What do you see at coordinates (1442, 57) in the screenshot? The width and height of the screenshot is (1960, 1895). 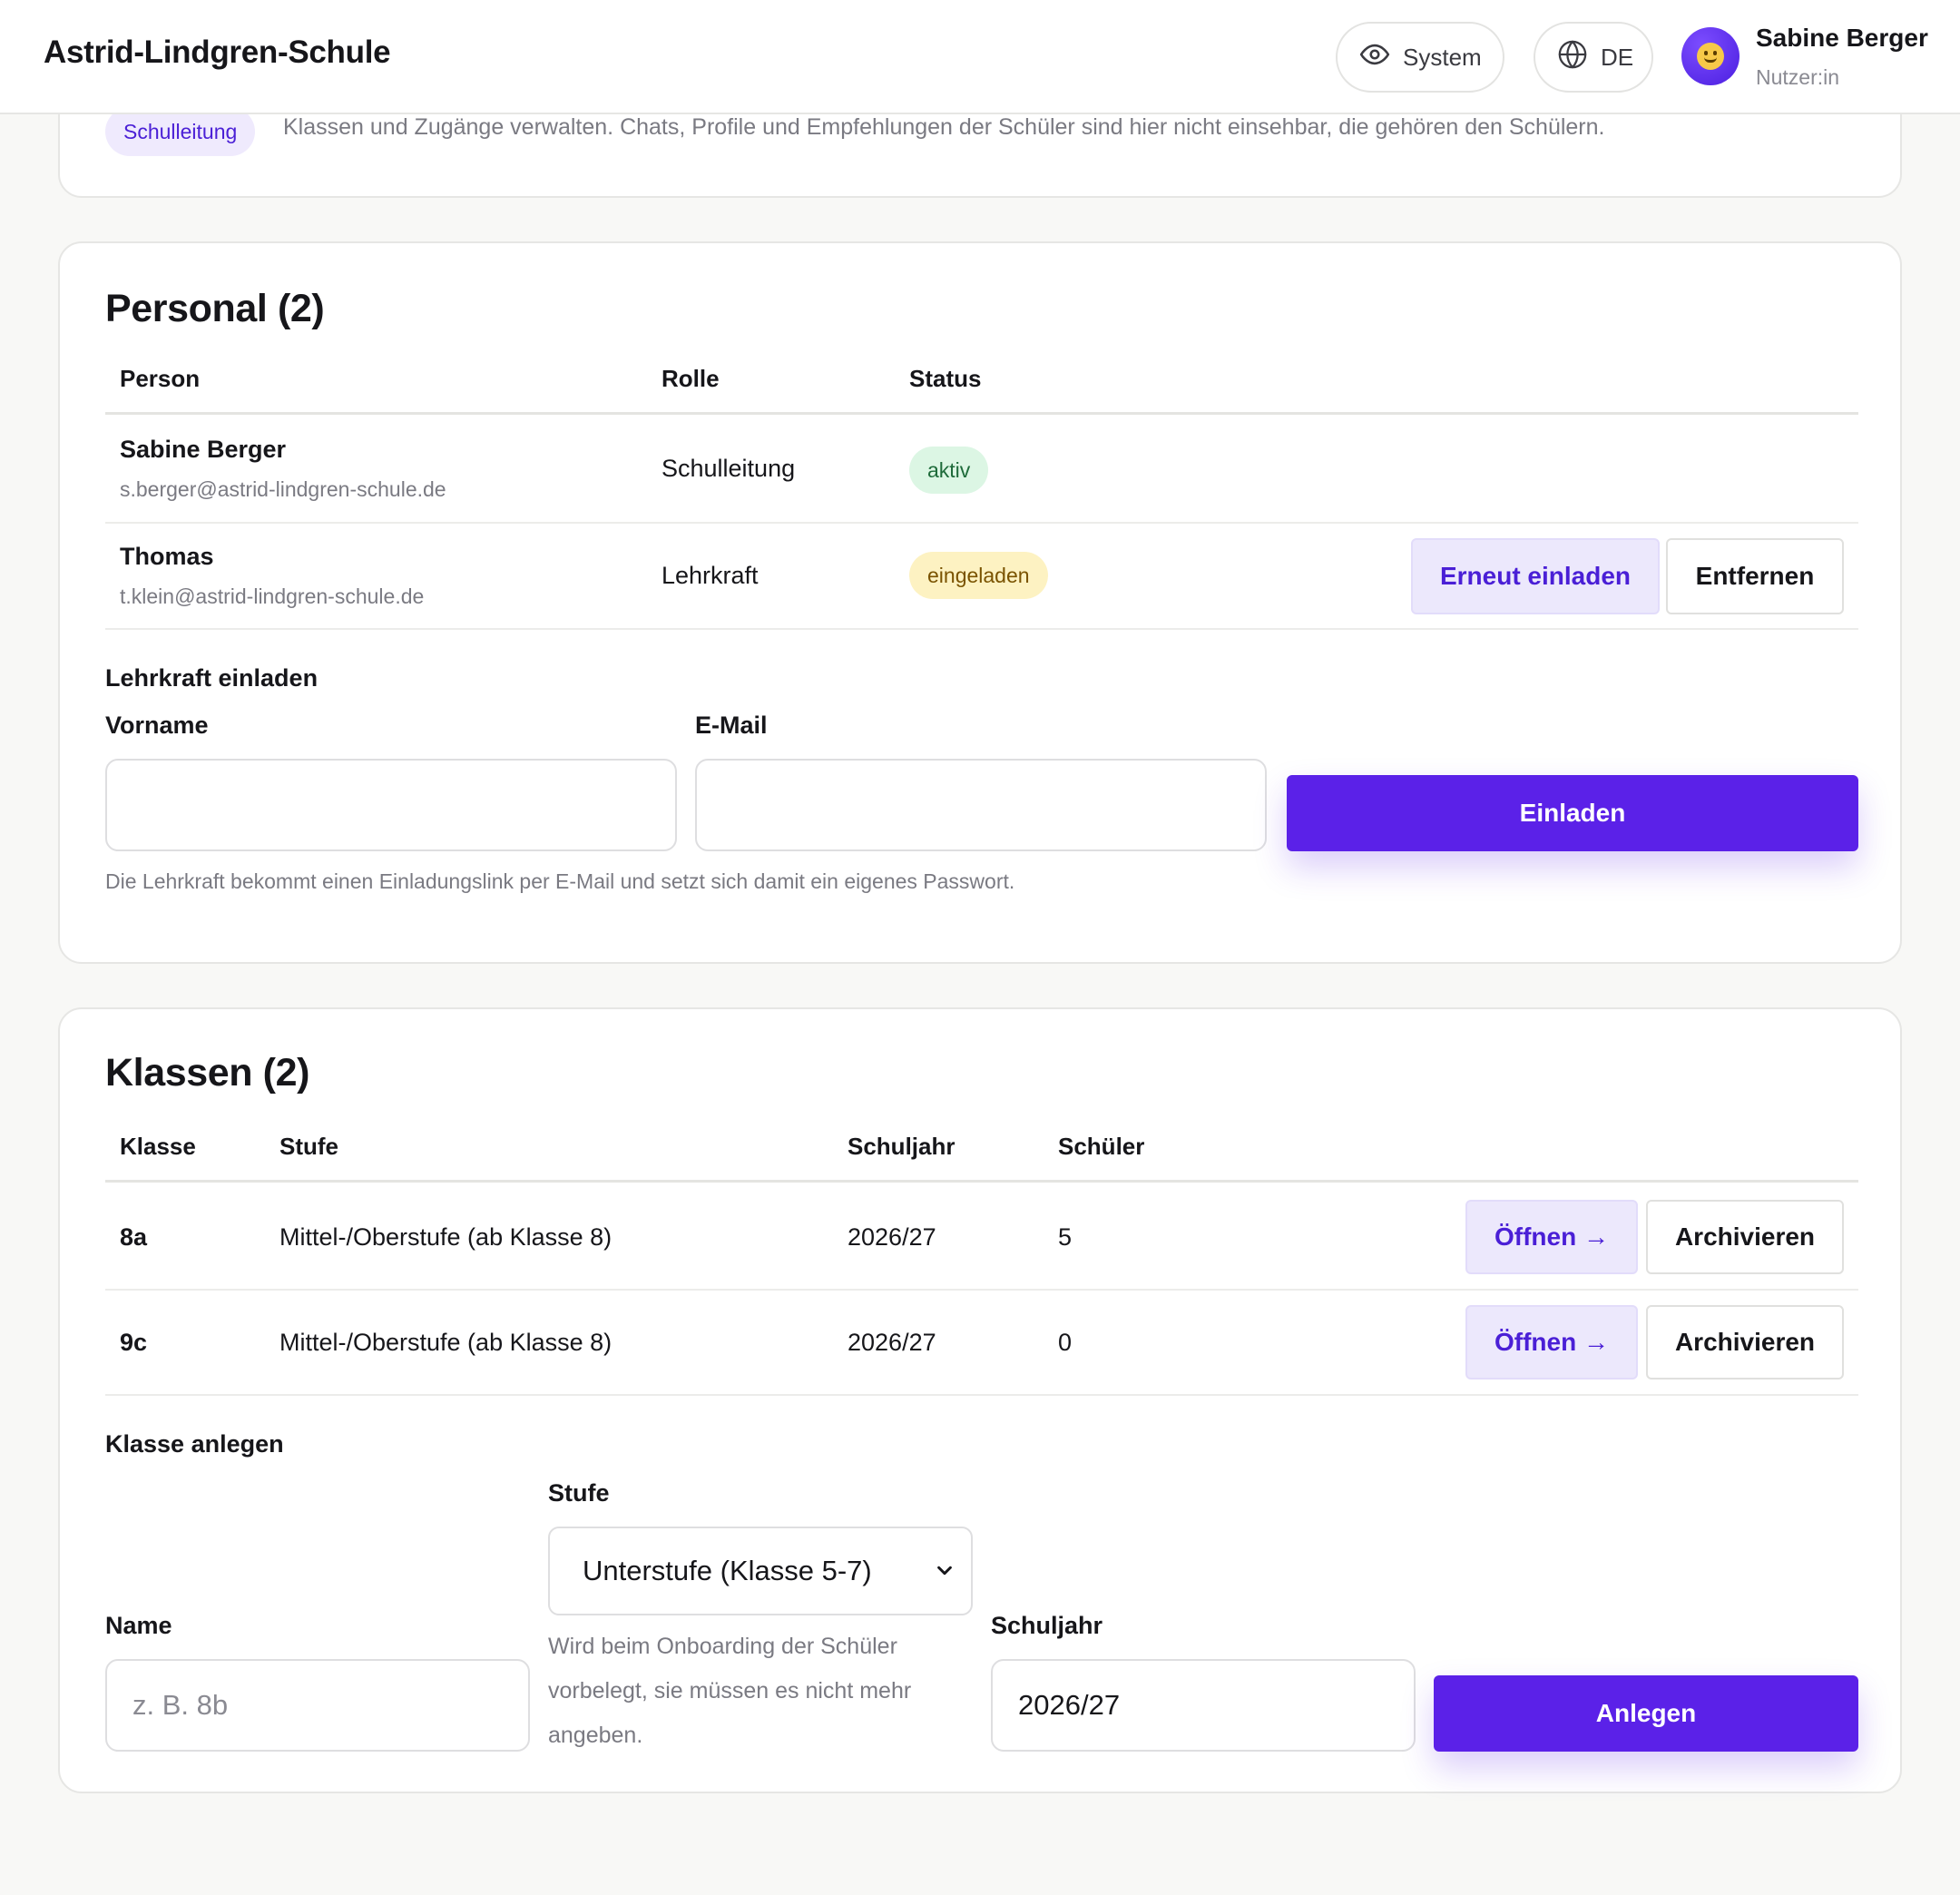 I see `theme-toggle-label: System` at bounding box center [1442, 57].